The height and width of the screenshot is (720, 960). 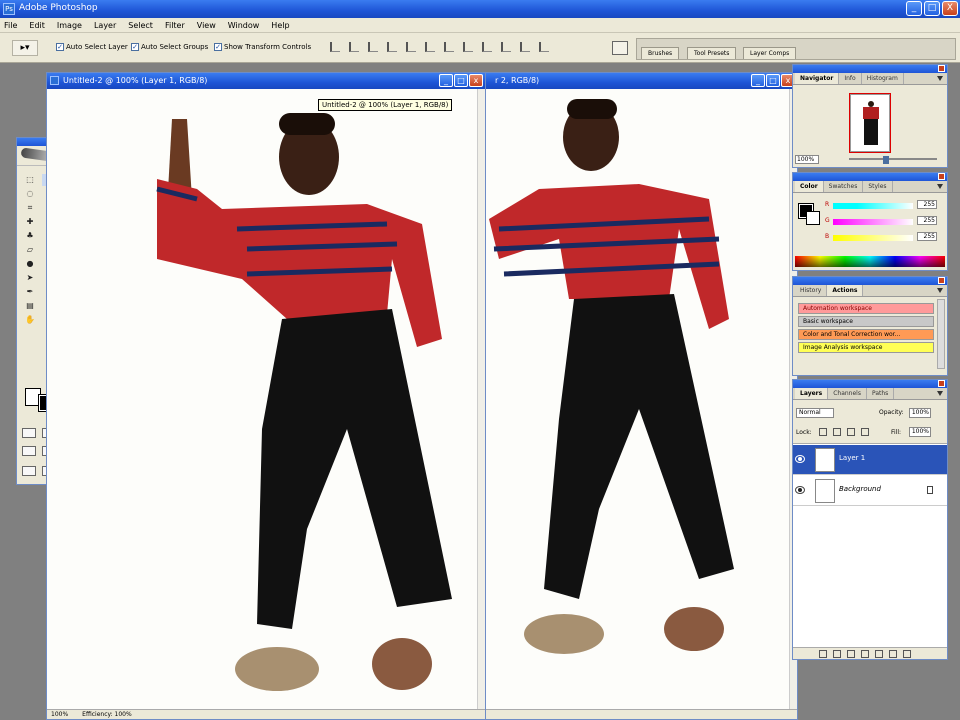 What do you see at coordinates (815, 413) in the screenshot?
I see `blend-mode-select: Normal` at bounding box center [815, 413].